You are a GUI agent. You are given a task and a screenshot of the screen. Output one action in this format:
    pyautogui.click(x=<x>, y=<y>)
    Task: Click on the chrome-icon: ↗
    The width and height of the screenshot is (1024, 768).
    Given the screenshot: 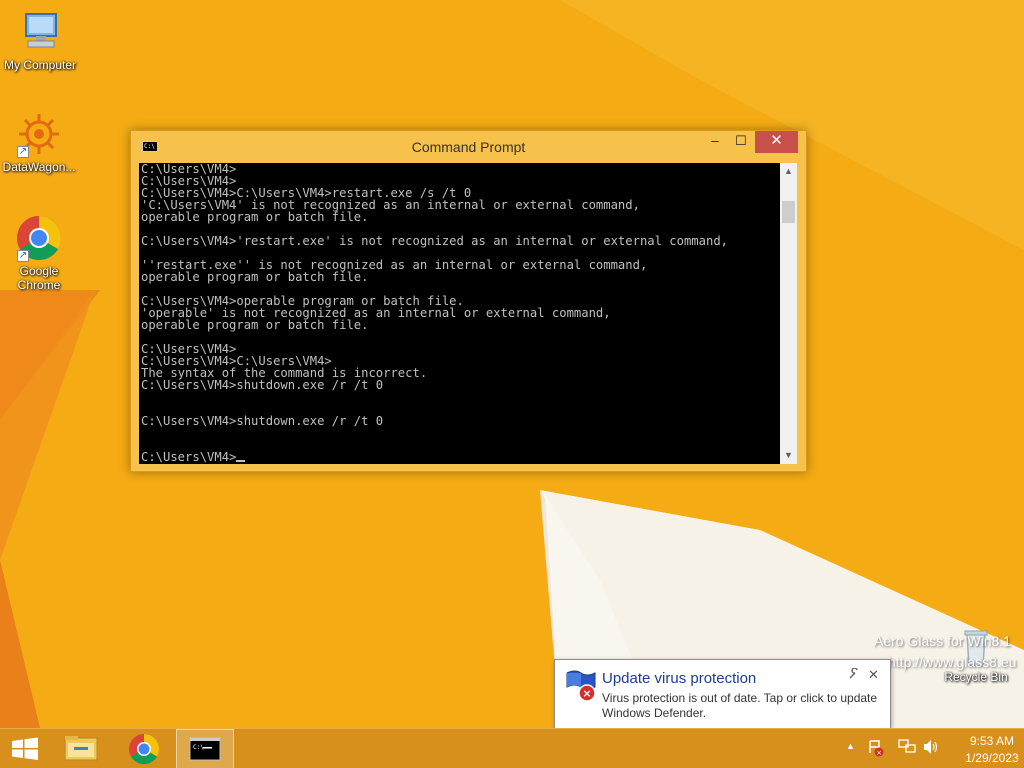 What is the action you would take?
    pyautogui.click(x=39, y=238)
    